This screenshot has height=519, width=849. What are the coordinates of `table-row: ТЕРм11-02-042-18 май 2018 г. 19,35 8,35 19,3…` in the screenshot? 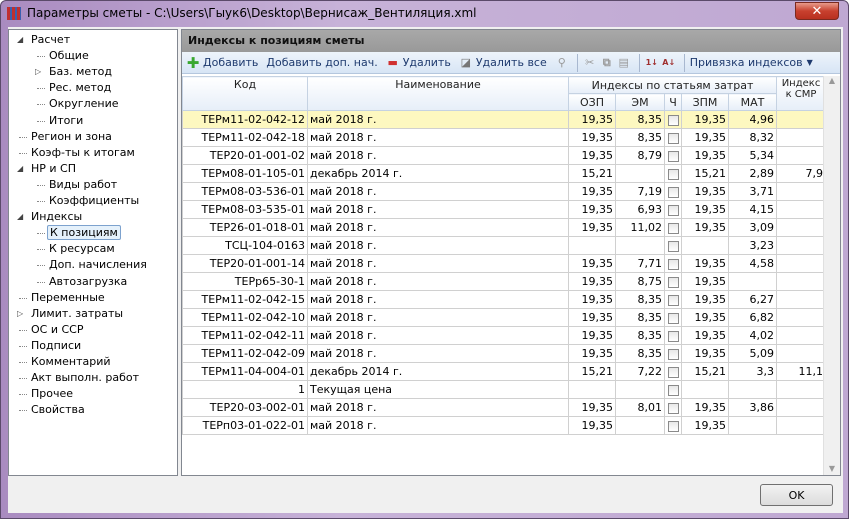 It's located at (504, 137).